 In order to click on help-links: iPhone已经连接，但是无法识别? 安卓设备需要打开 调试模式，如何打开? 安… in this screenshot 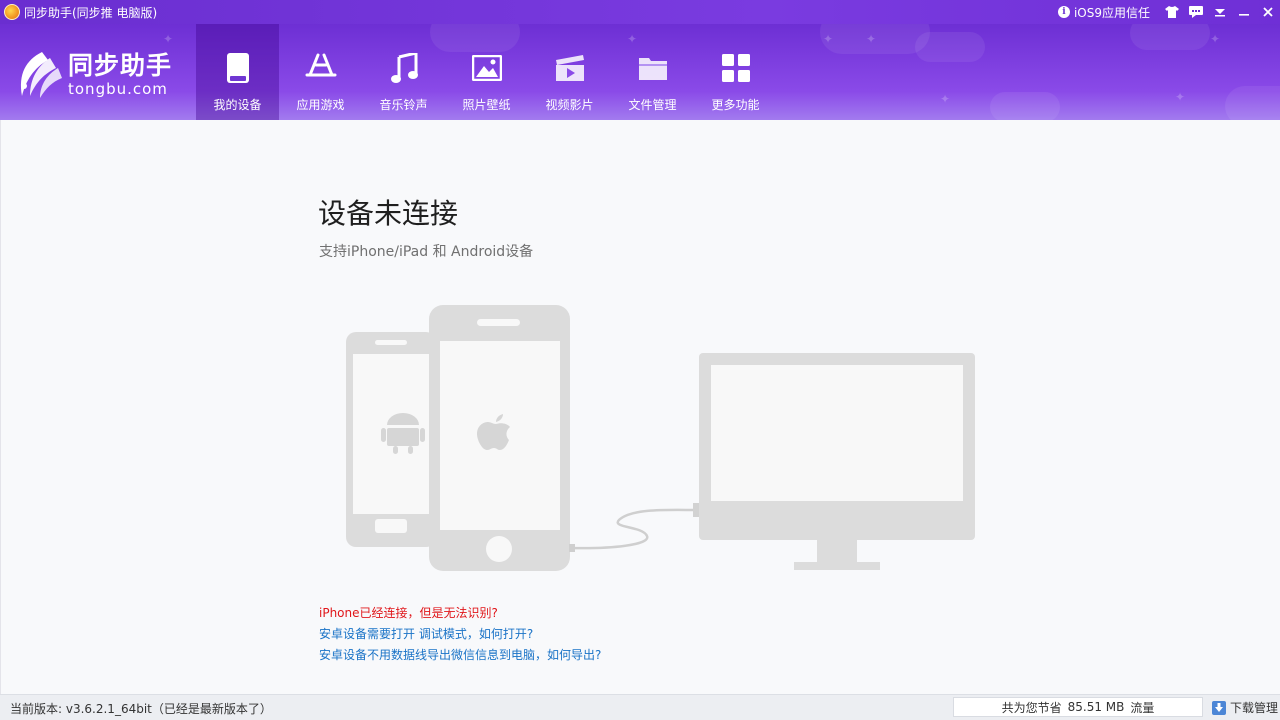, I will do `click(460, 634)`.